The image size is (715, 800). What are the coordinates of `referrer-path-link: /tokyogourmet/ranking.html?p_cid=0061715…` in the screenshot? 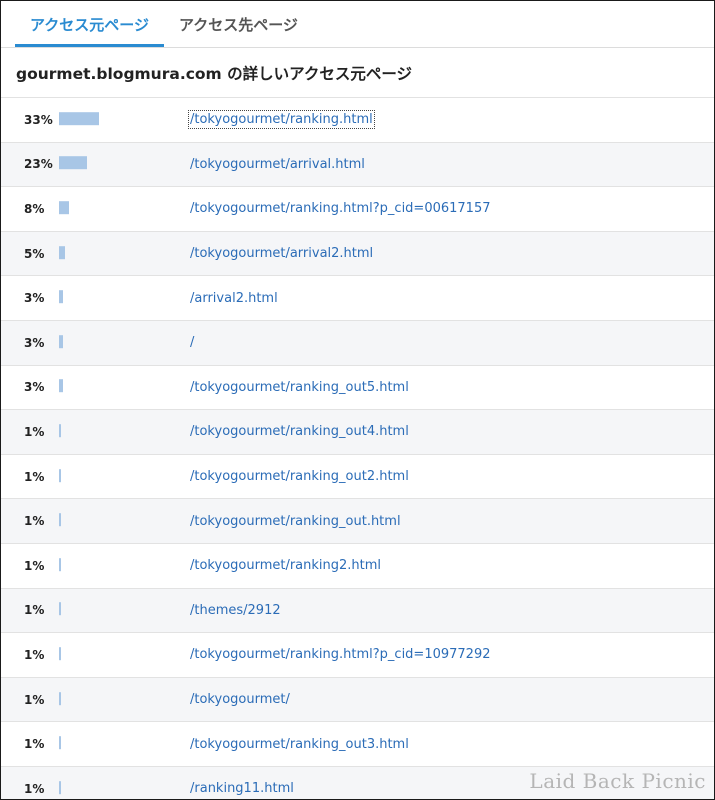 It's located at (340, 208).